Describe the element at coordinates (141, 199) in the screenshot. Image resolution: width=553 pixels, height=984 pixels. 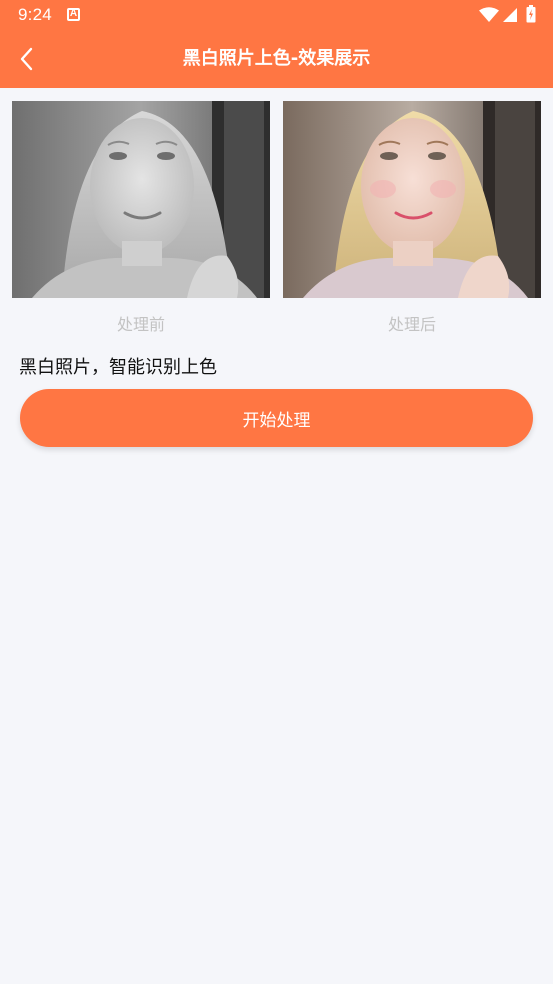
I see `before-photo` at that location.